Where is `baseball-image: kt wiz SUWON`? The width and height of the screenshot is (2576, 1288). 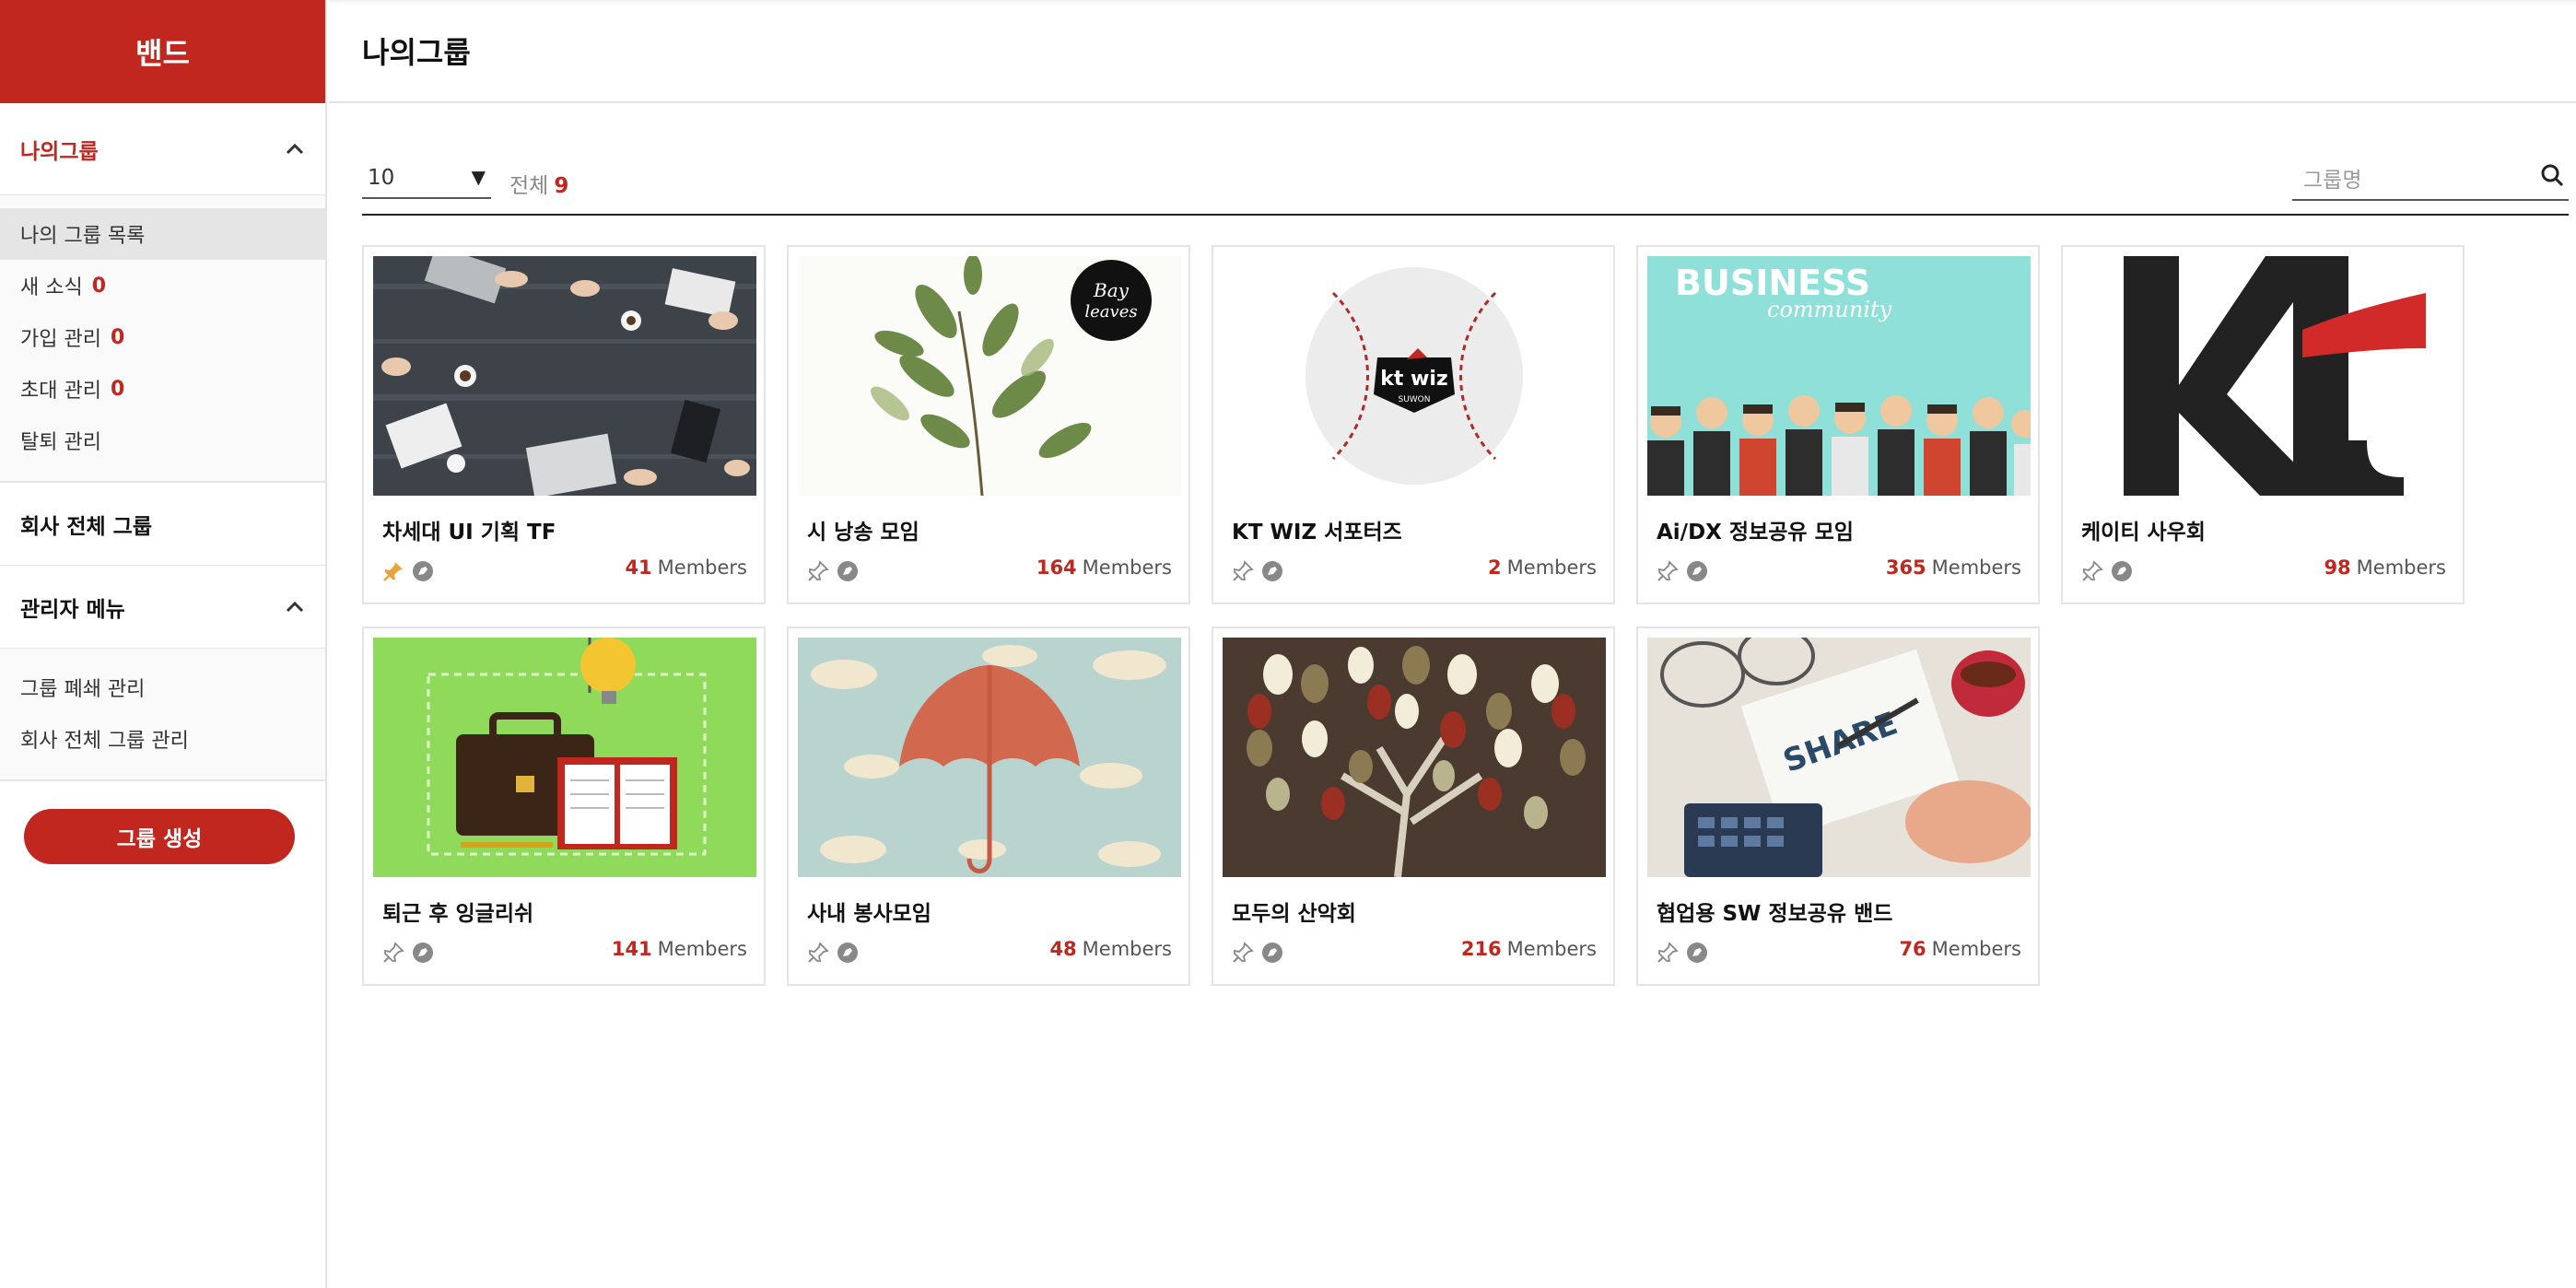
baseball-image: kt wiz SUWON is located at coordinates (1414, 376).